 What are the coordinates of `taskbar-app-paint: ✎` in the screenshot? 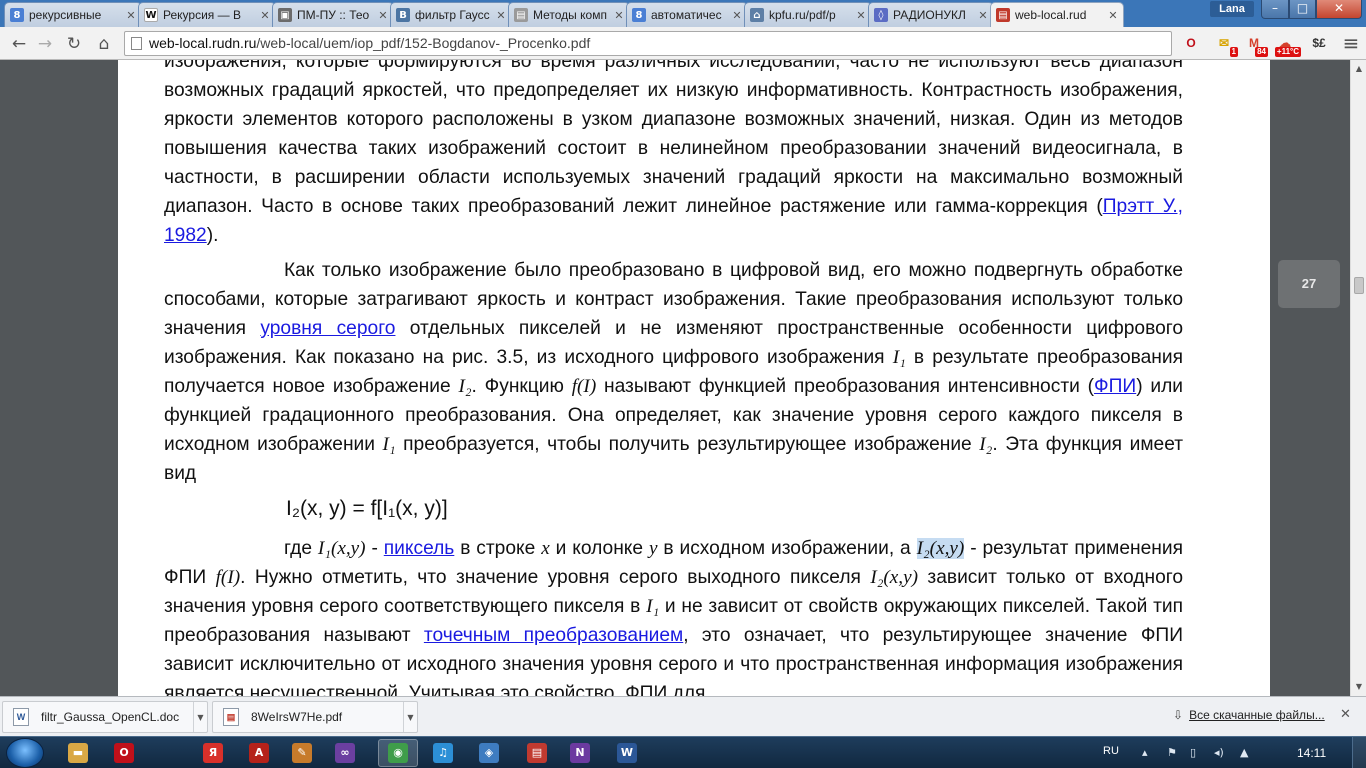 It's located at (302, 753).